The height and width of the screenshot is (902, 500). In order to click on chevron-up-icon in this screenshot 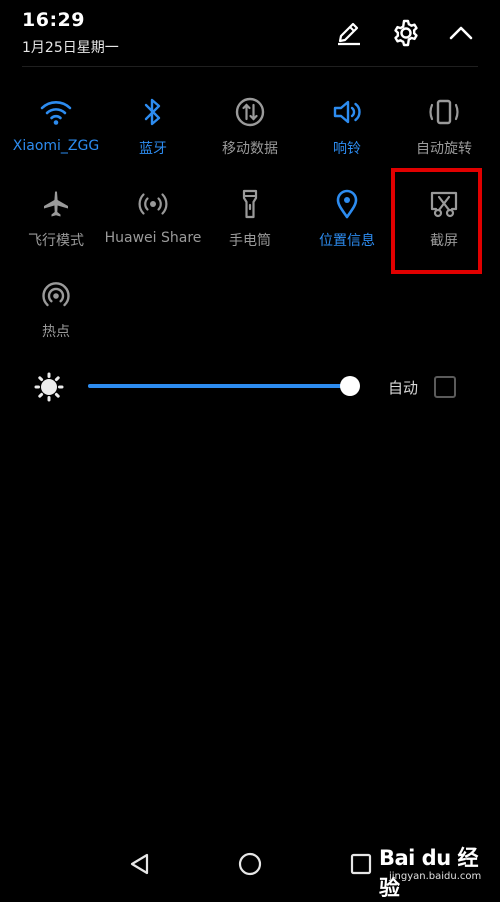, I will do `click(461, 33)`.